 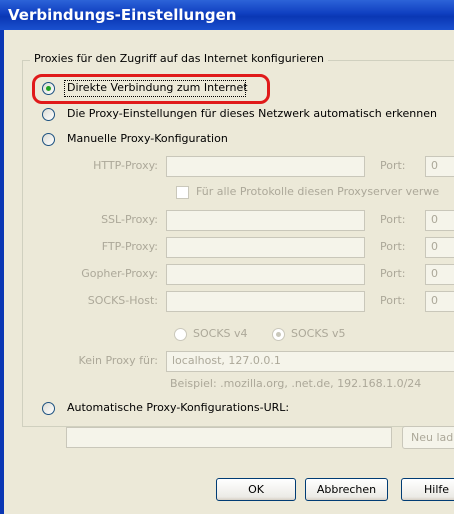 I want to click on socks-v5-label: SOCKS v5, so click(x=318, y=333).